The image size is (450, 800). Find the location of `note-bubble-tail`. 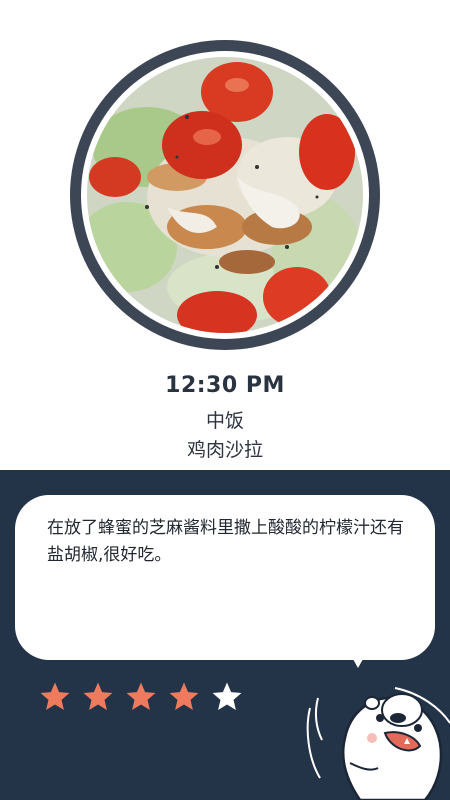

note-bubble-tail is located at coordinates (358, 660).